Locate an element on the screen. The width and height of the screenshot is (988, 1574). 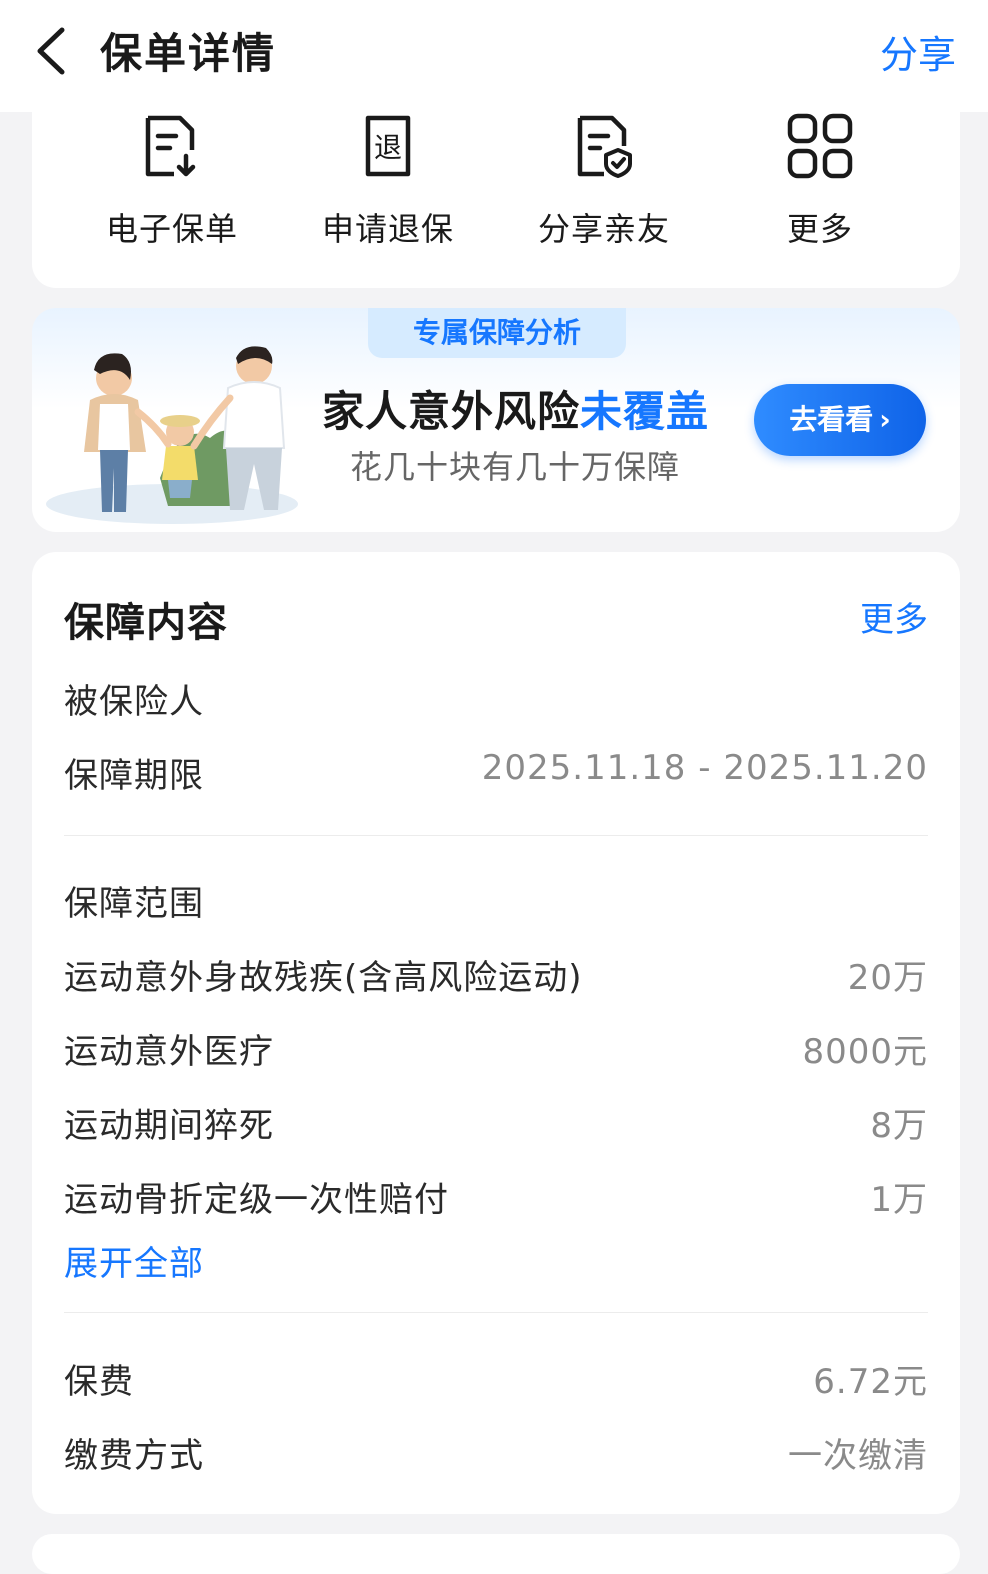
page-title: 保单详情 is located at coordinates (188, 53).